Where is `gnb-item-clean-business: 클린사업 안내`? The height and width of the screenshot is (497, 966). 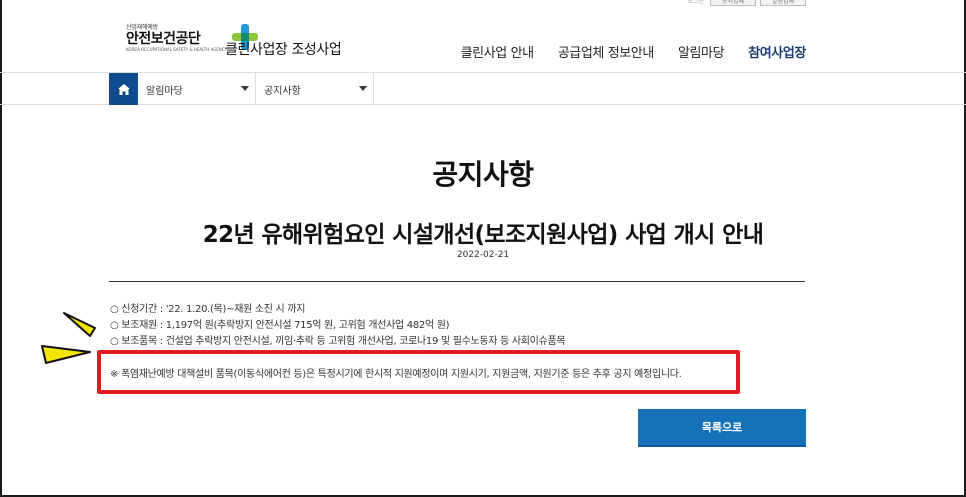
gnb-item-clean-business: 클린사업 안내 is located at coordinates (497, 51).